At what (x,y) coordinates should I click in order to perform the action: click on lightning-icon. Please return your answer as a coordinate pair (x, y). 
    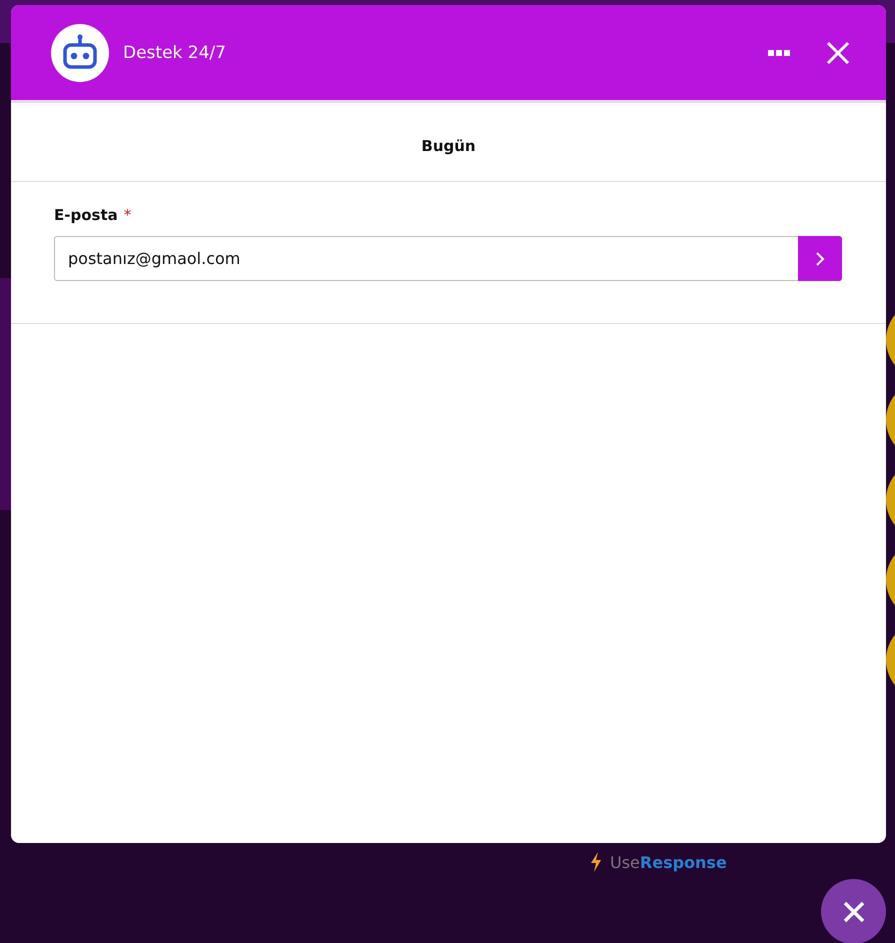
    Looking at the image, I should click on (596, 862).